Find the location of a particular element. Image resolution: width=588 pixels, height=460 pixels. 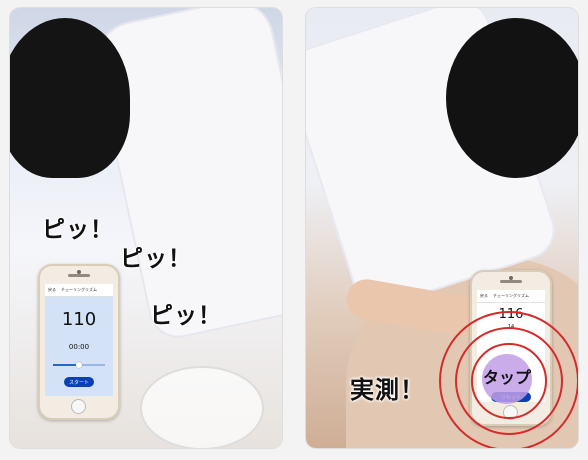

tempo-value: 110 is located at coordinates (79, 319).